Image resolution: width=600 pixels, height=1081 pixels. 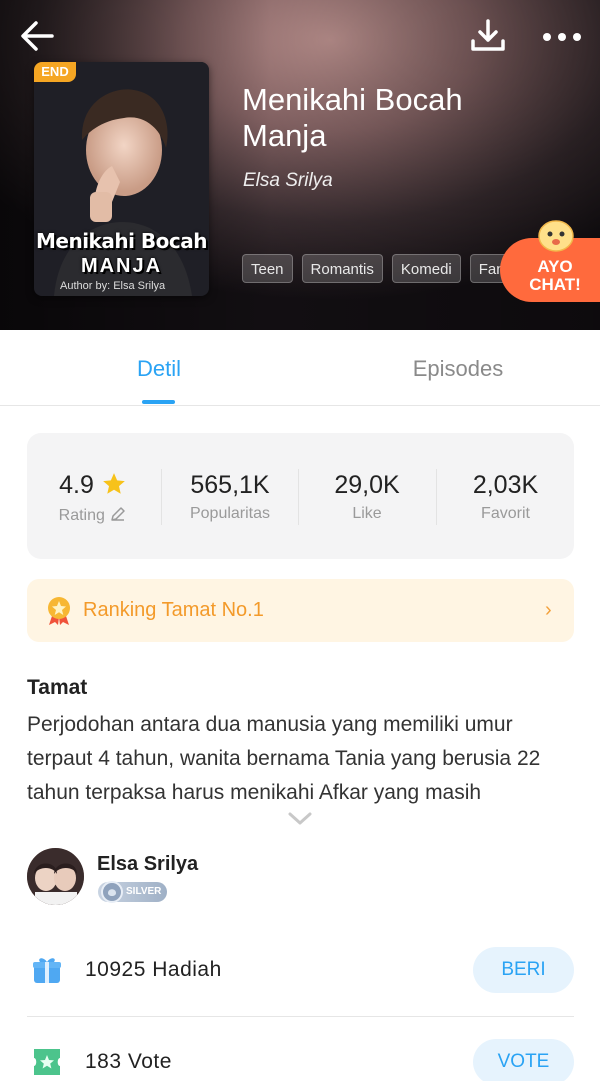 I want to click on tab-bar: Detil Episodes, so click(x=300, y=368).